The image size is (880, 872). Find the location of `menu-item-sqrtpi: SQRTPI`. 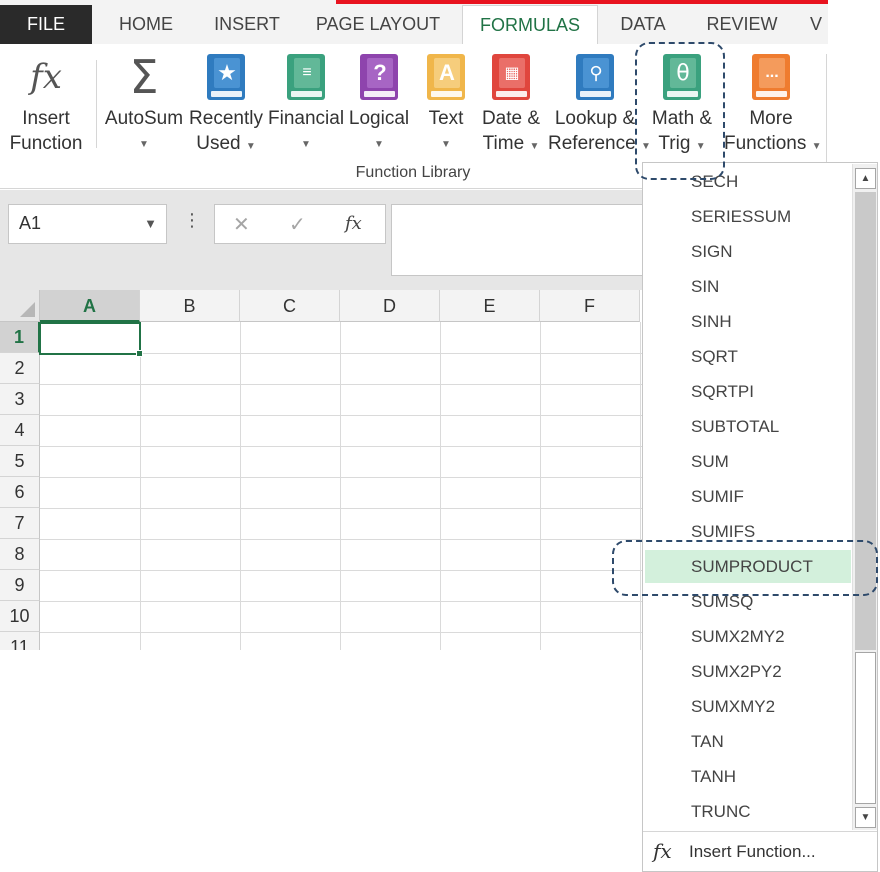

menu-item-sqrtpi: SQRTPI is located at coordinates (748, 391).